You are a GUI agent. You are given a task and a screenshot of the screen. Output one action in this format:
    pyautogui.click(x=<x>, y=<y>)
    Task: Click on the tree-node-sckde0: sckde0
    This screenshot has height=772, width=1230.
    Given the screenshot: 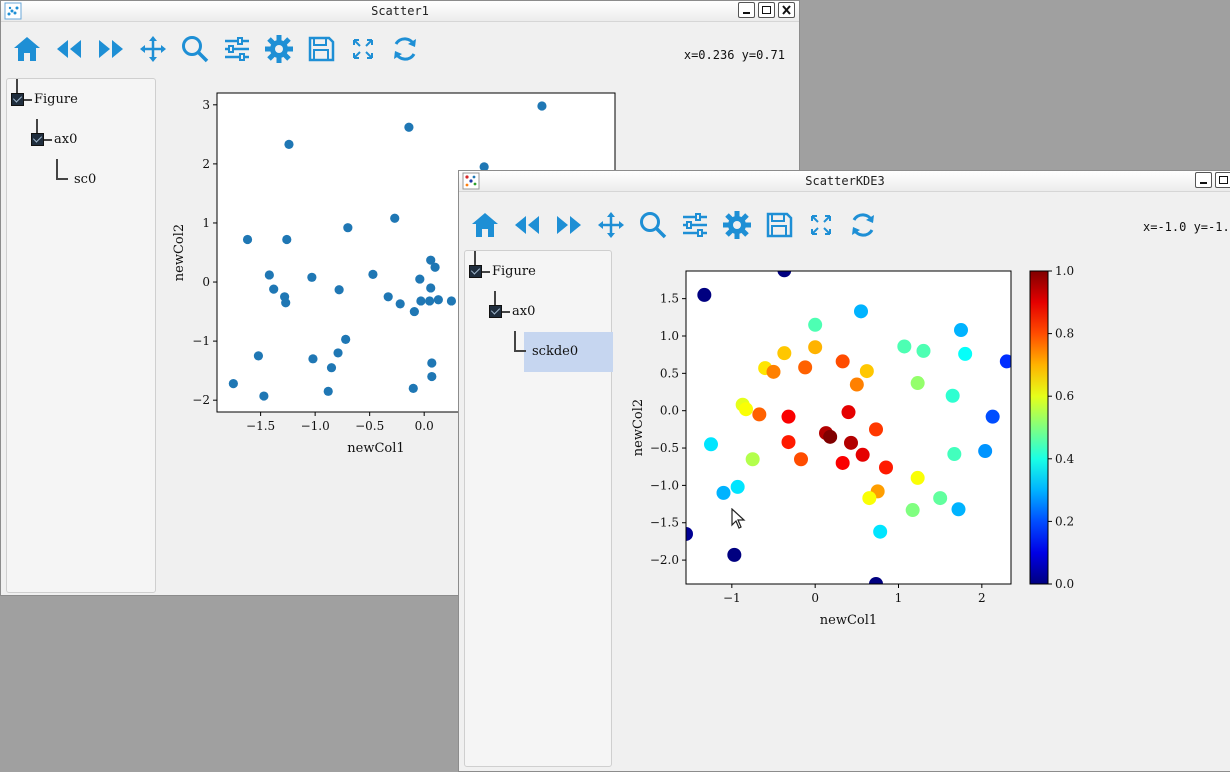 What is the action you would take?
    pyautogui.click(x=555, y=351)
    